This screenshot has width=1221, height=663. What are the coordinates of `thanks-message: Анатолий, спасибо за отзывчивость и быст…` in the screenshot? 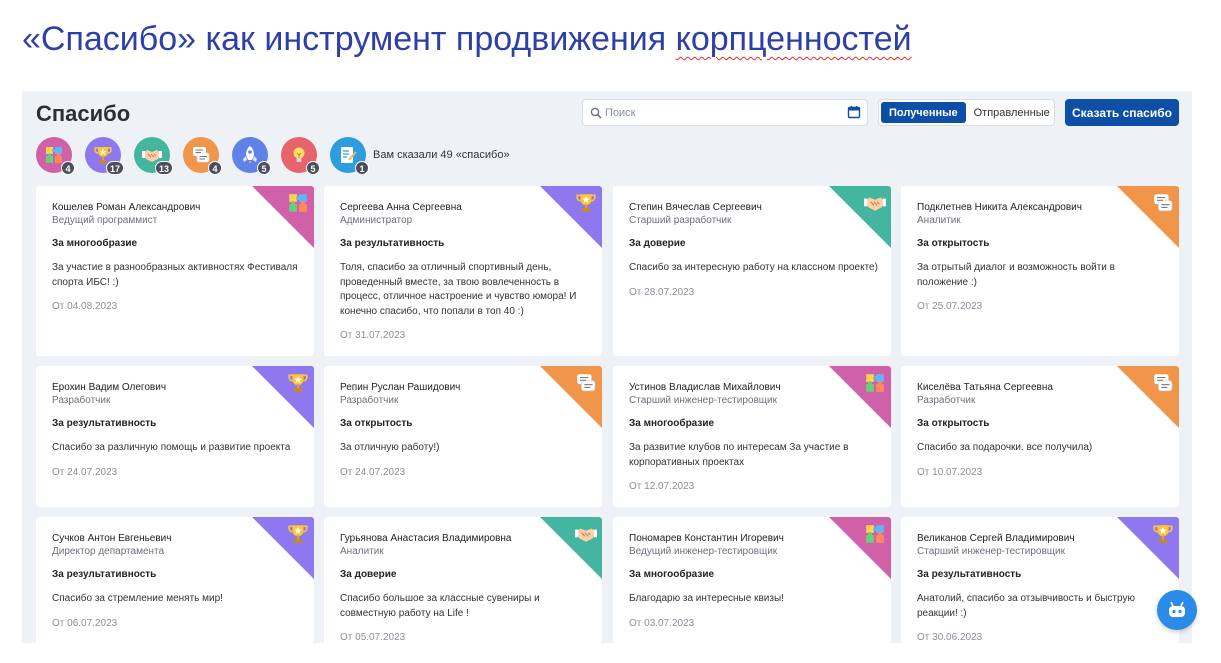 It's located at (1026, 606).